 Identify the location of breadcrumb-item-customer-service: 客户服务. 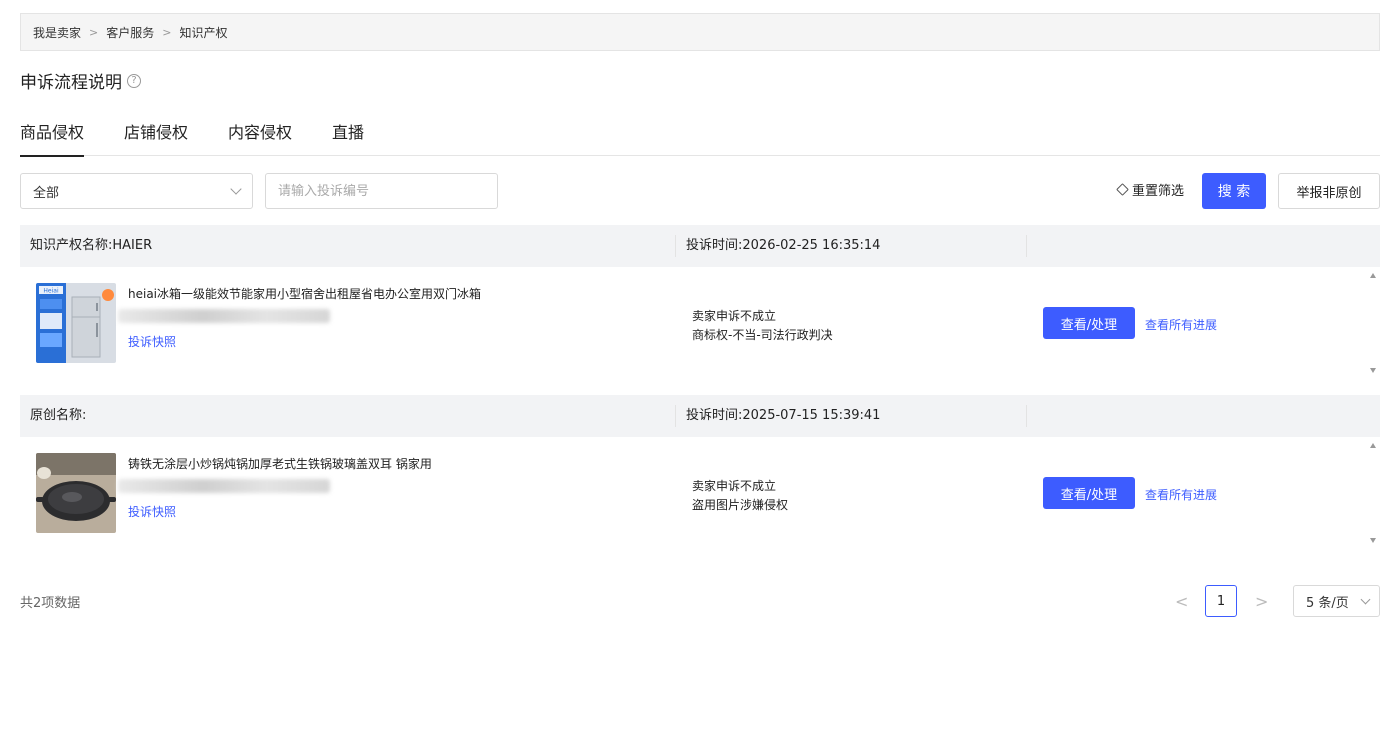
(130, 32).